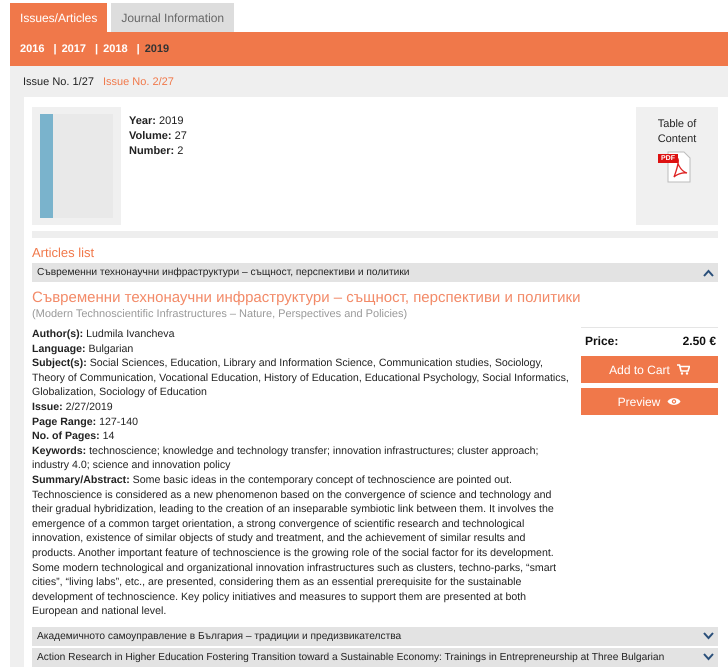  I want to click on article-field: Author(s): Ludmila Ivancheva, so click(301, 334).